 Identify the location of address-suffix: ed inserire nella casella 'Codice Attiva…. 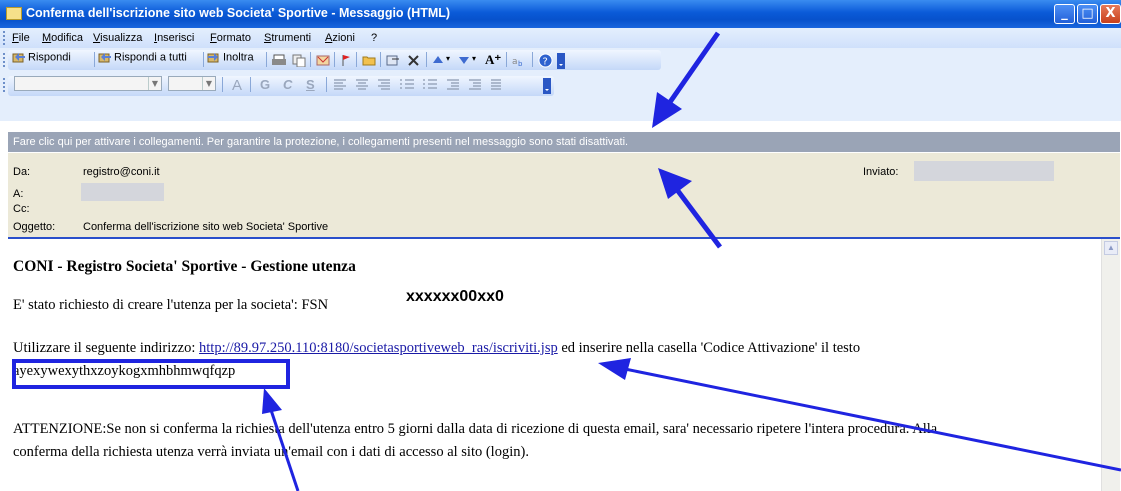
(709, 348).